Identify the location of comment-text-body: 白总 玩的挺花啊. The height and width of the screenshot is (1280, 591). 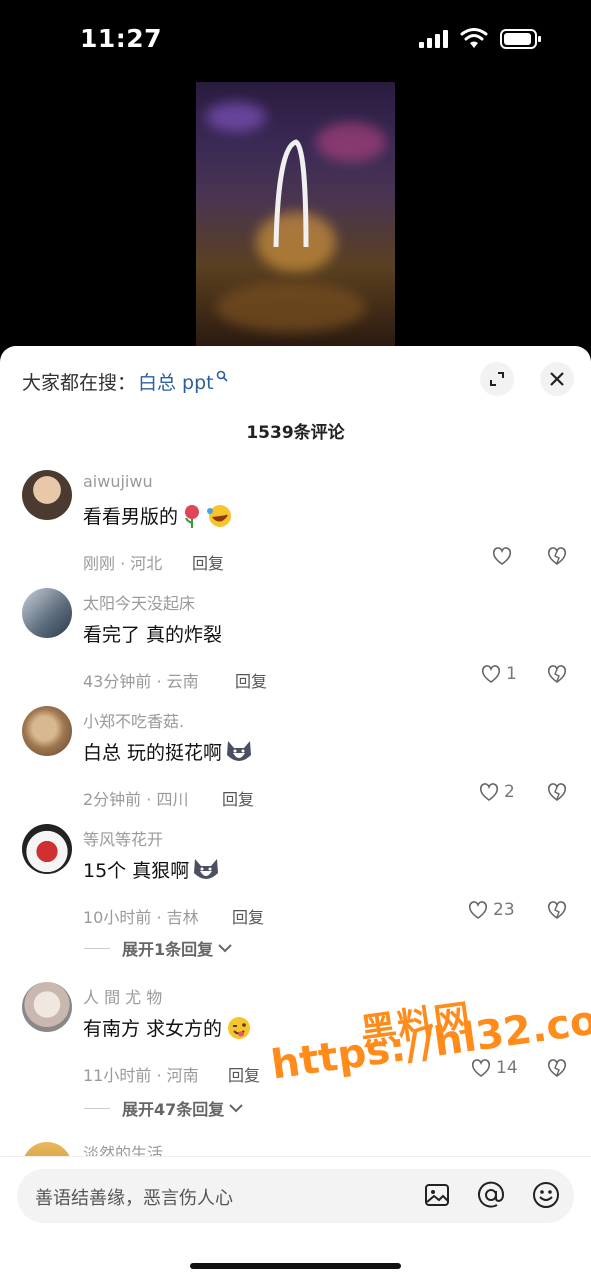
(153, 753).